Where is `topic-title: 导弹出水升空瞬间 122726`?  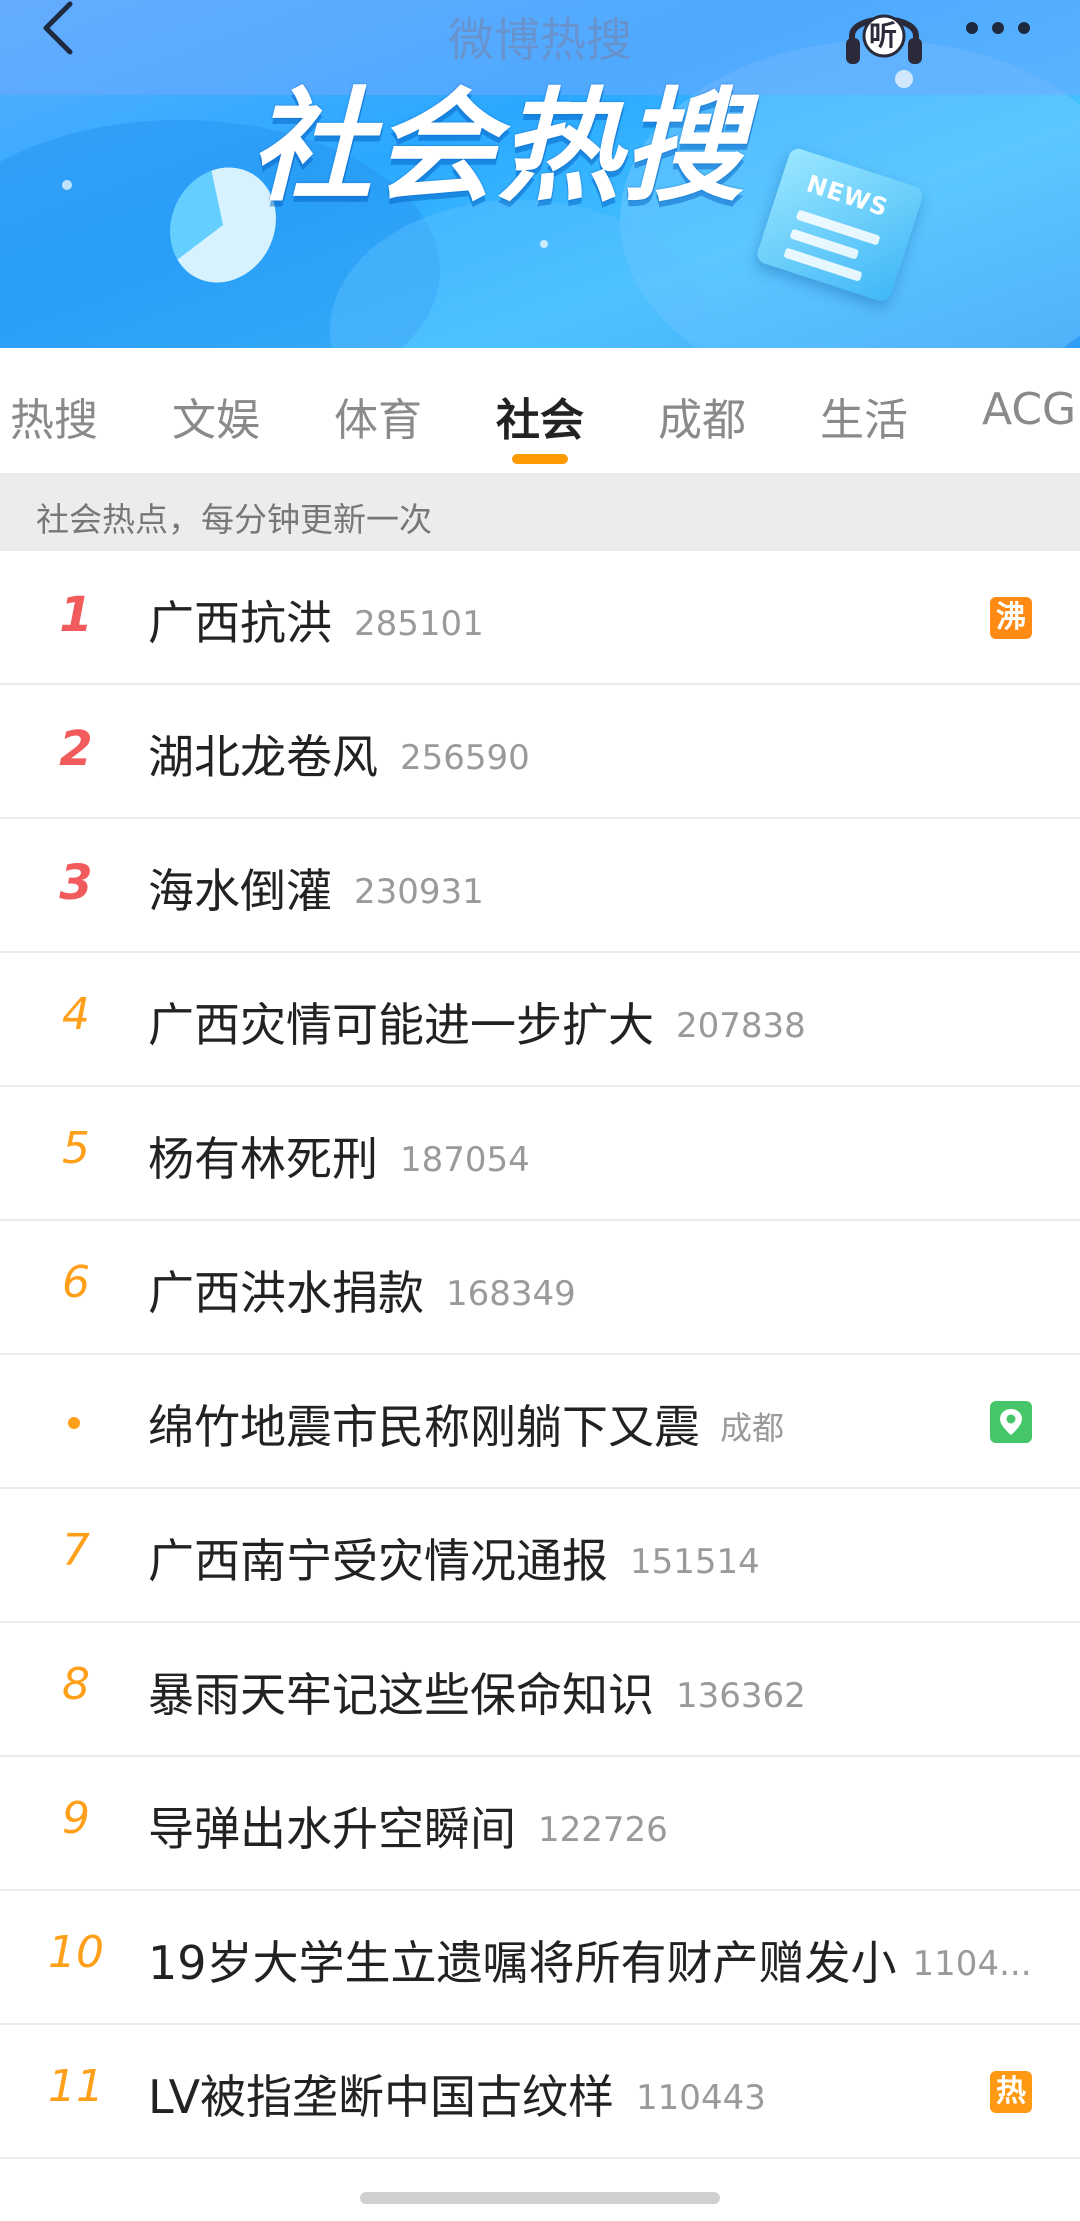
topic-title: 导弹出水升空瞬间 122726 is located at coordinates (408, 1829).